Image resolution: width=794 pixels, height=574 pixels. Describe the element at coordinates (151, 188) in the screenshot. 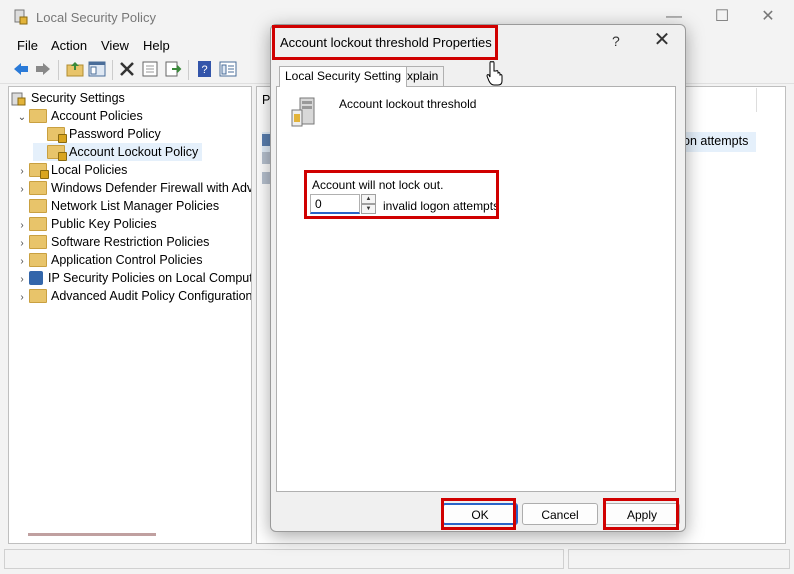

I see `tree-item-label: Windows Defender Firewall with Adva` at that location.